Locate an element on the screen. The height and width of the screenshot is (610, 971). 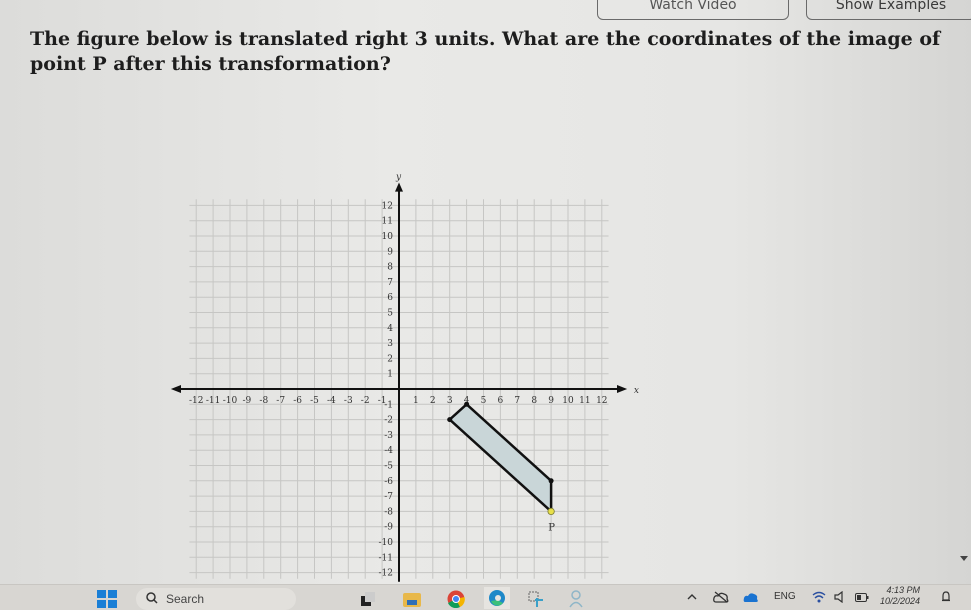
x-tick-label: -3 is located at coordinates (348, 401).